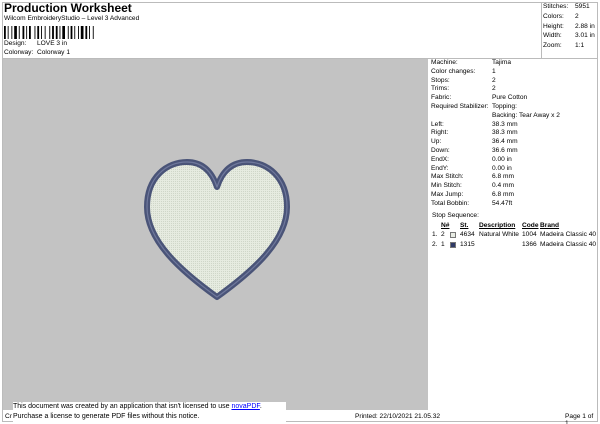  What do you see at coordinates (440, 80) in the screenshot?
I see `property-label: Stops:` at bounding box center [440, 80].